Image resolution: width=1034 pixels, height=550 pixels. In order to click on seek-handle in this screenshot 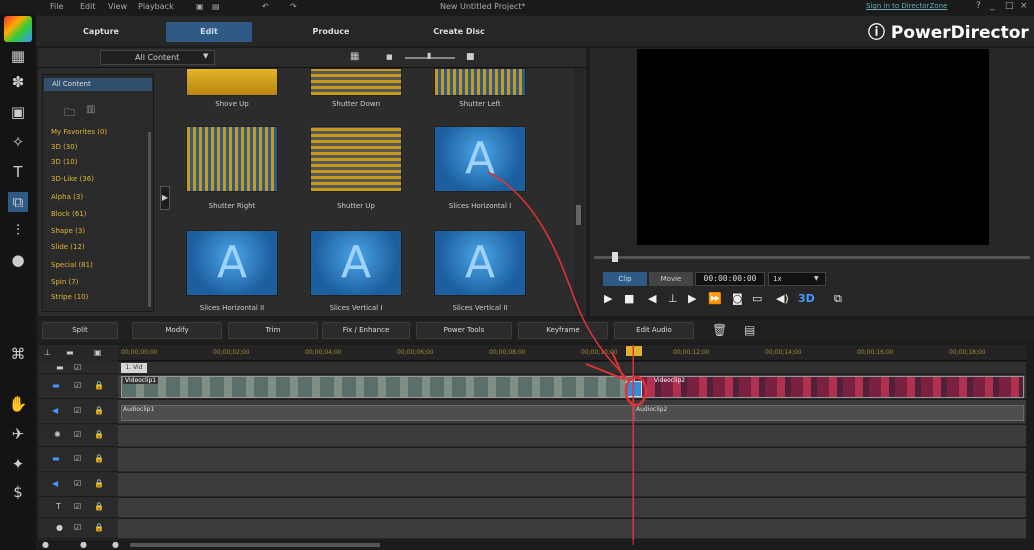, I will do `click(615, 257)`.